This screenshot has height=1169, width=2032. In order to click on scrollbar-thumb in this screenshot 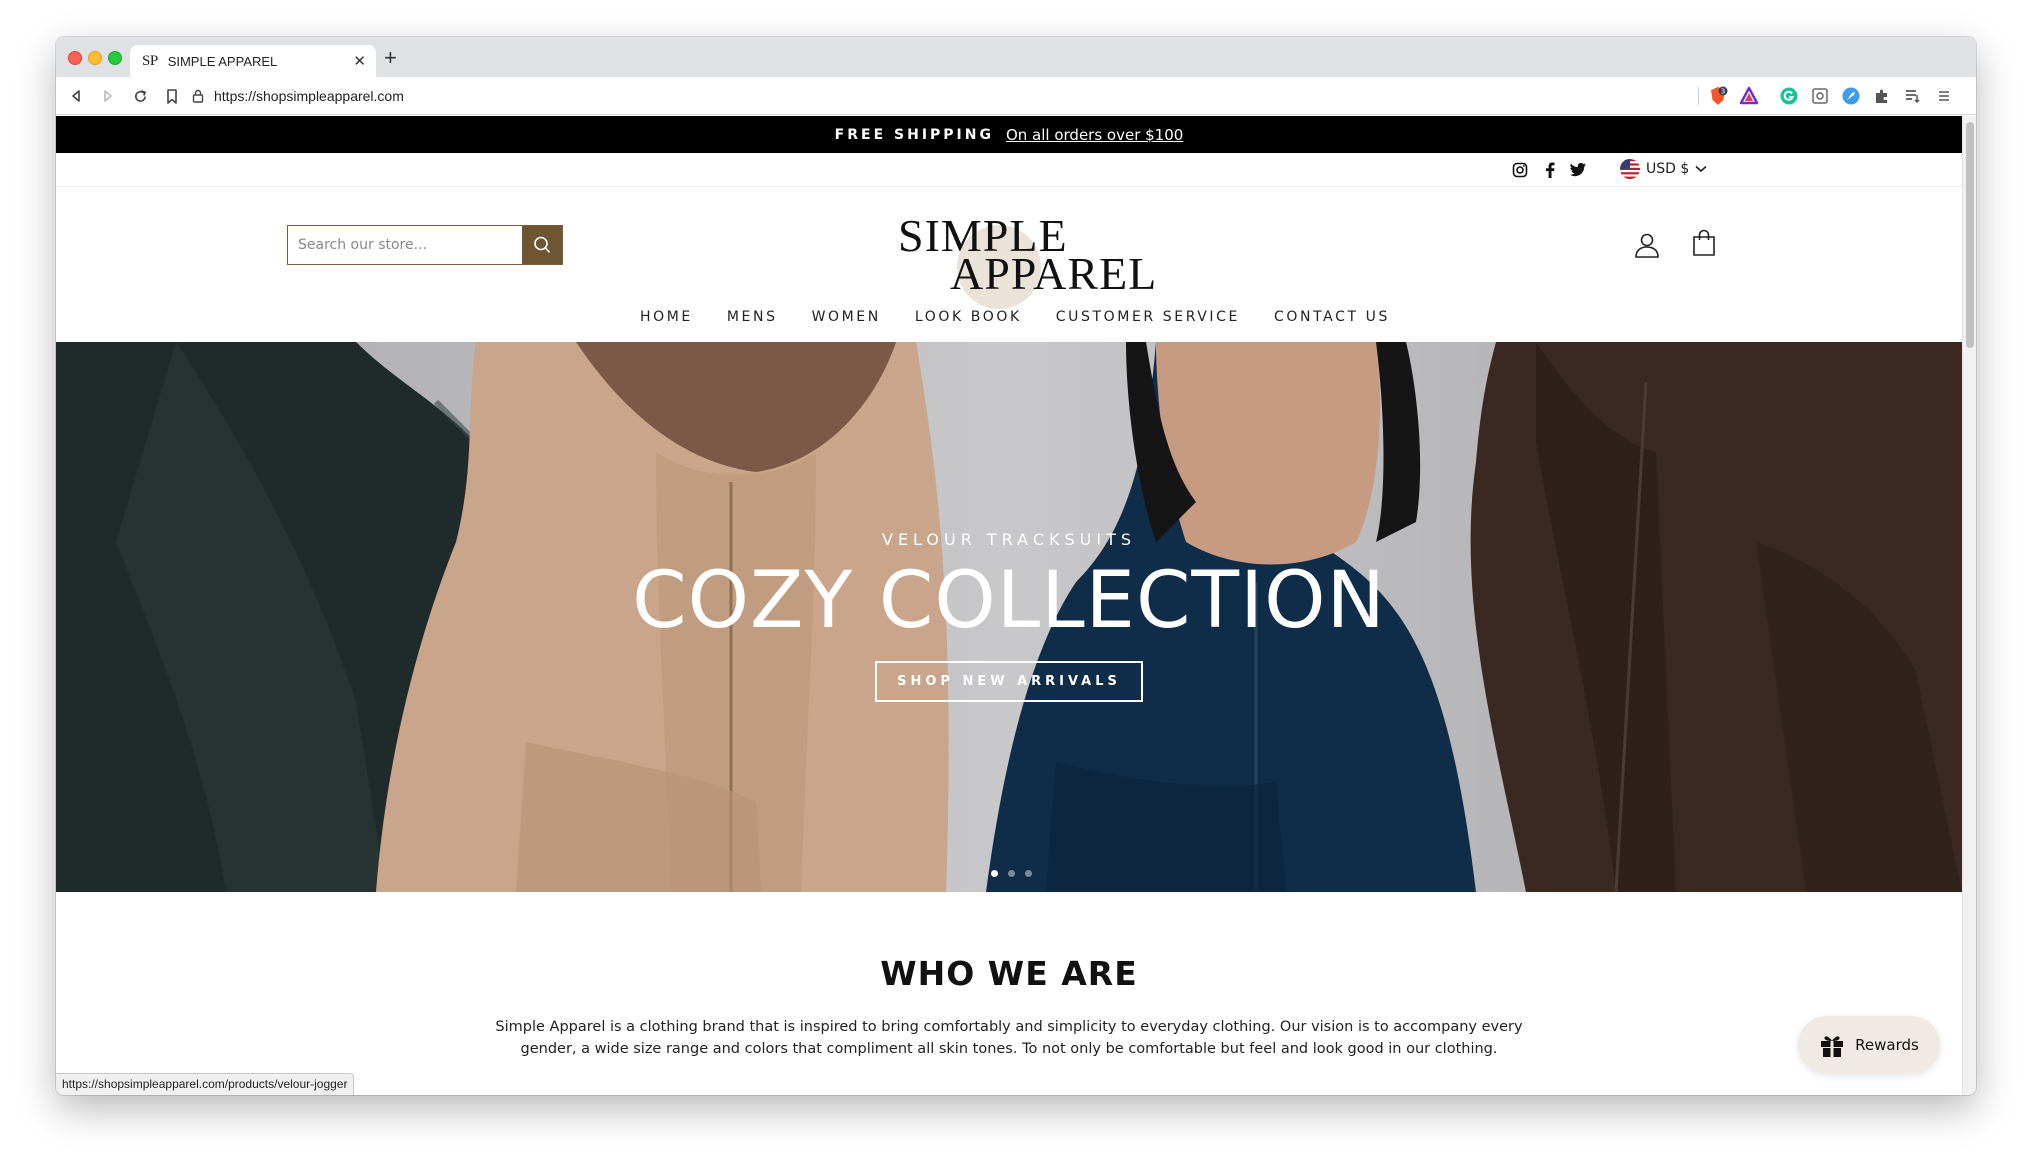, I will do `click(1970, 235)`.